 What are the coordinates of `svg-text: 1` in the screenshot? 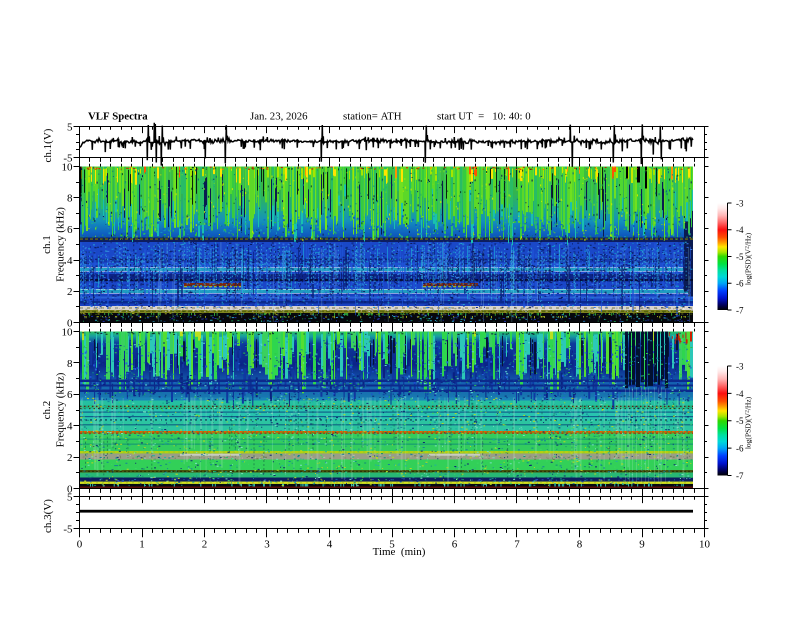 It's located at (142, 545).